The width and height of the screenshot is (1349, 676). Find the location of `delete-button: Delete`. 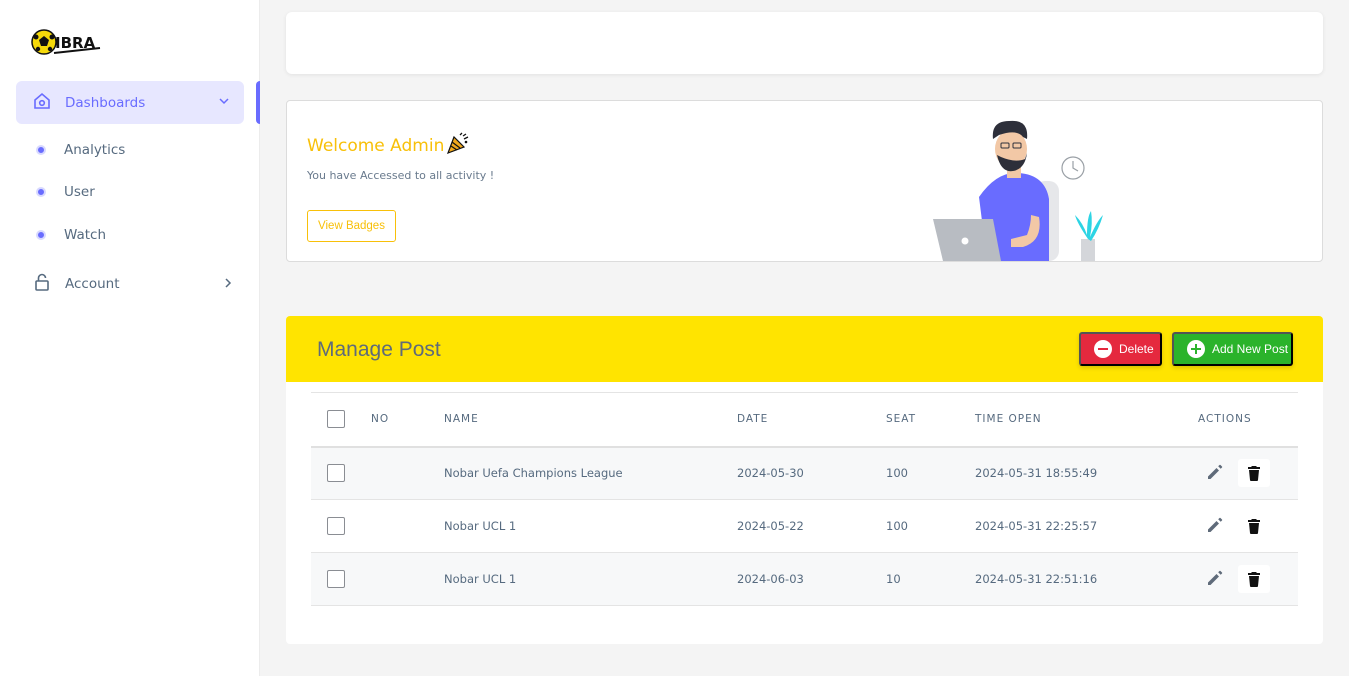

delete-button: Delete is located at coordinates (1120, 349).